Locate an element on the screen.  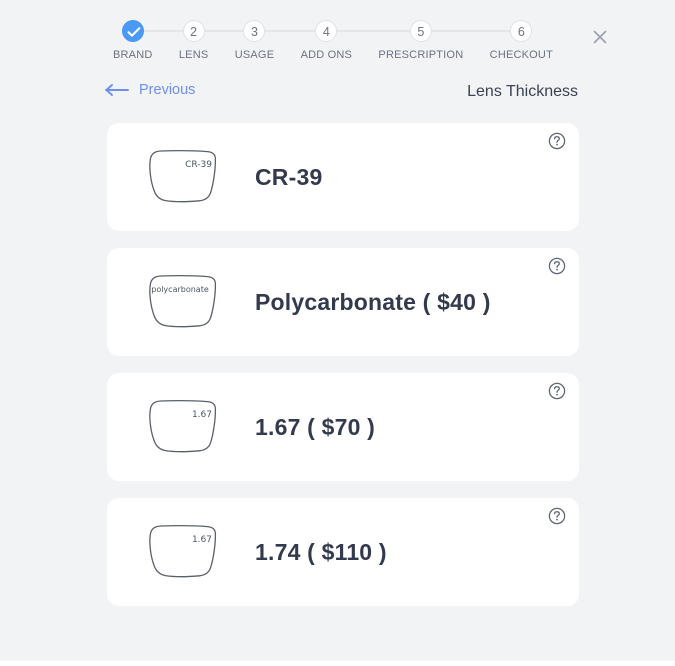
step-add-ons: 4 ADD ONS is located at coordinates (327, 40).